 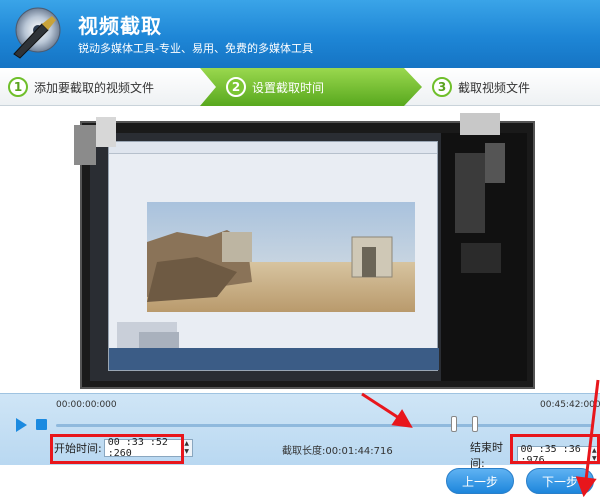 What do you see at coordinates (454, 424) in the screenshot?
I see `start-handle` at bounding box center [454, 424].